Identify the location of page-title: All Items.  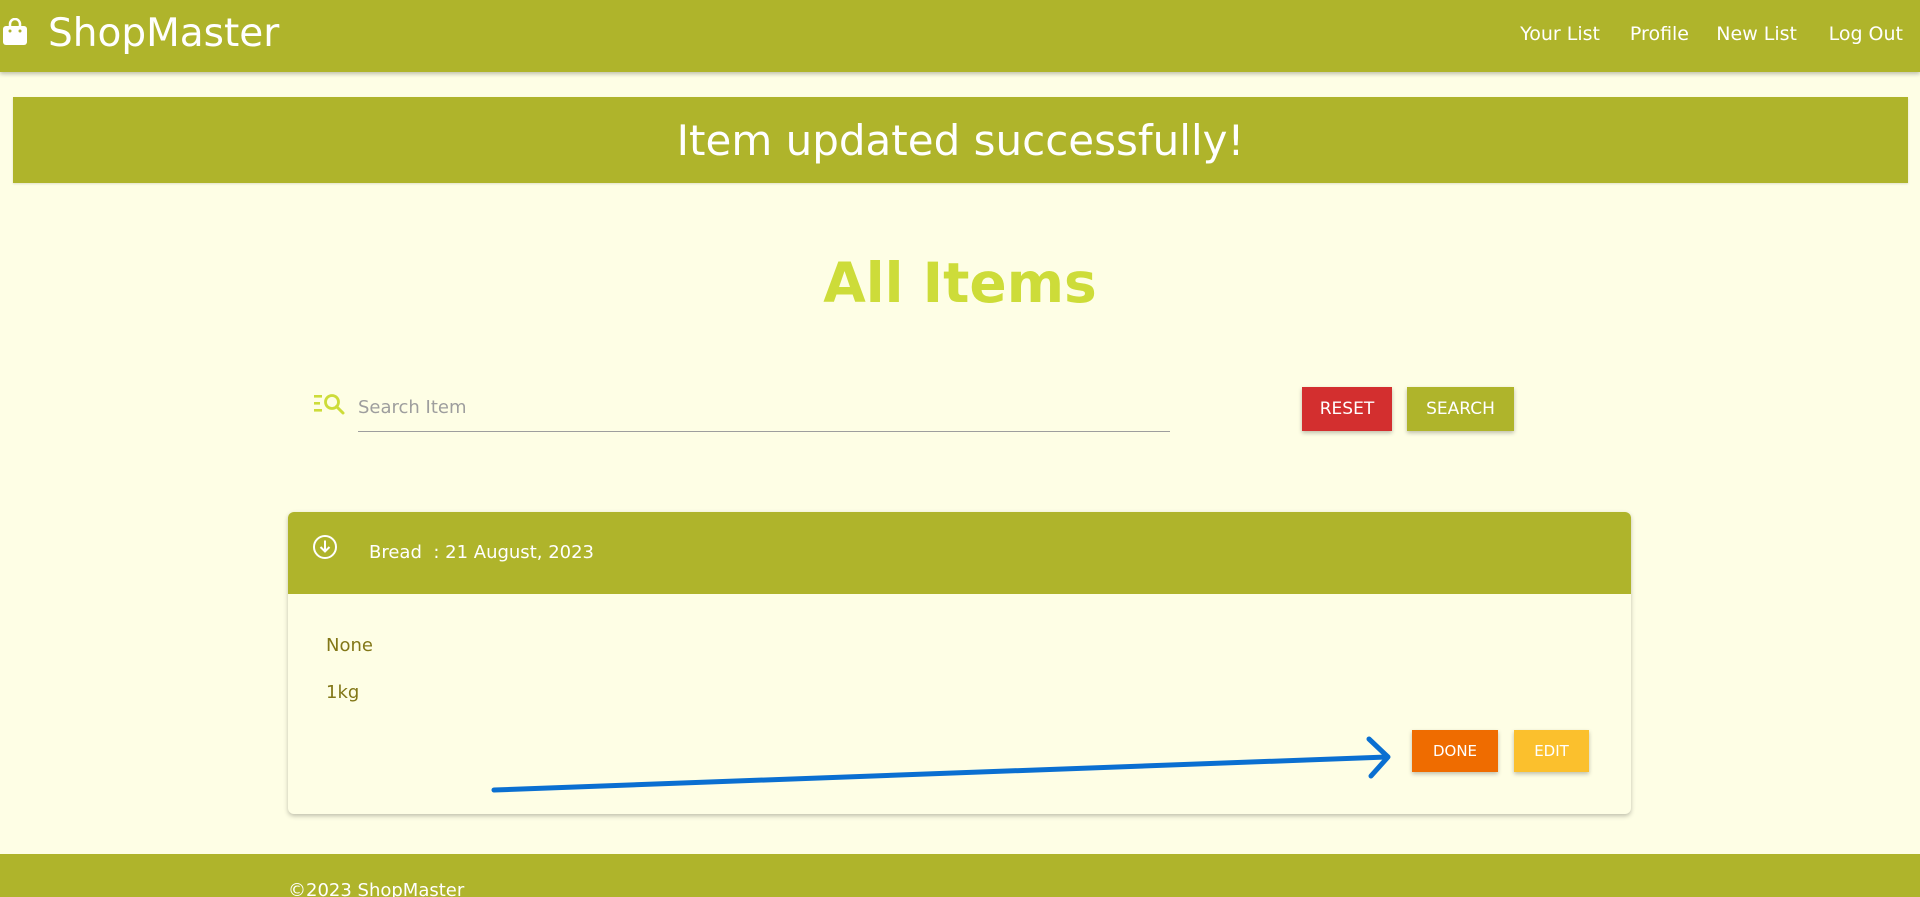
(960, 283).